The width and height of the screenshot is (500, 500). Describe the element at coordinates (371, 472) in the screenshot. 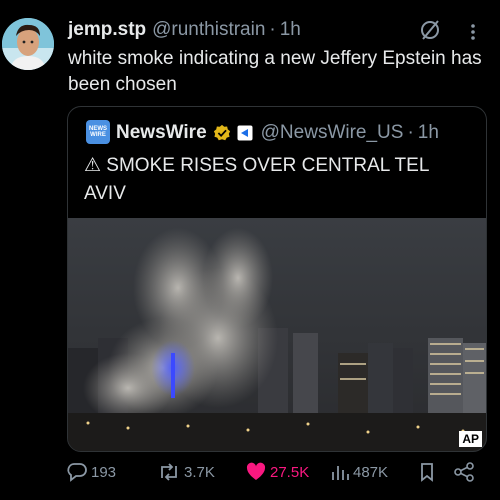

I see `view-count: 487K` at that location.